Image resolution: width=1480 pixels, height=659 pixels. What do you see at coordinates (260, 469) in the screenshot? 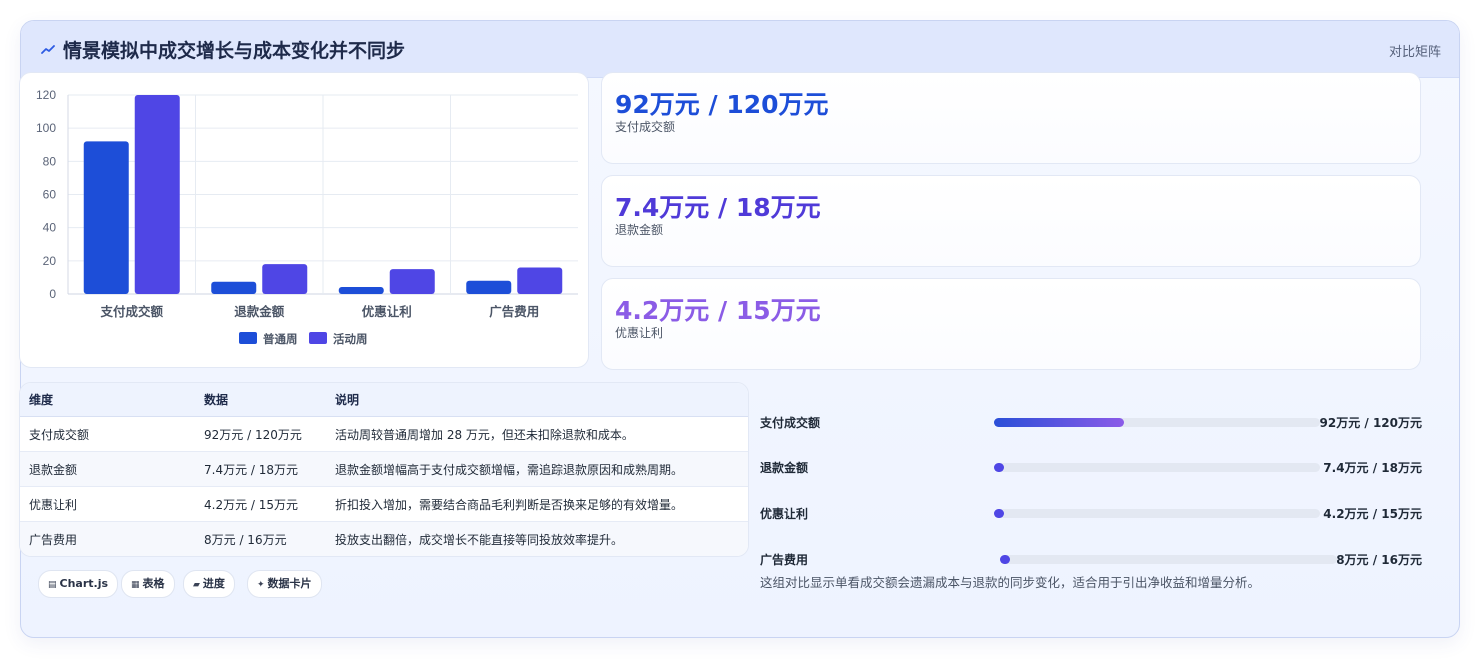
I see `table-cell: 7.4万元 / 18万元` at bounding box center [260, 469].